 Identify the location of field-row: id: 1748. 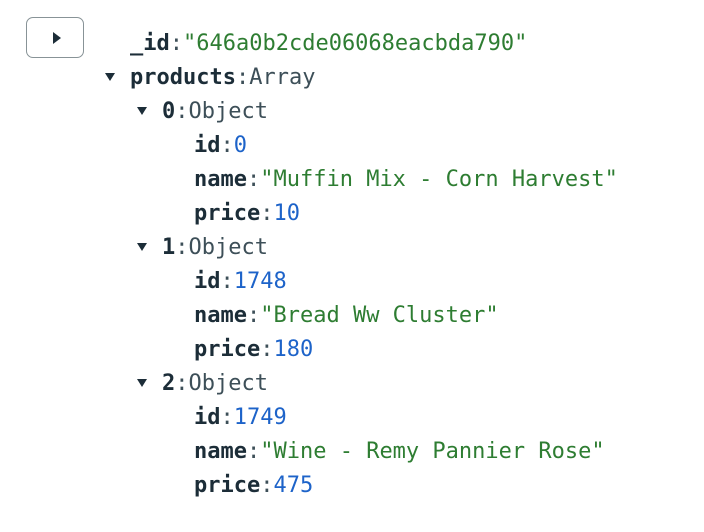
(240, 281).